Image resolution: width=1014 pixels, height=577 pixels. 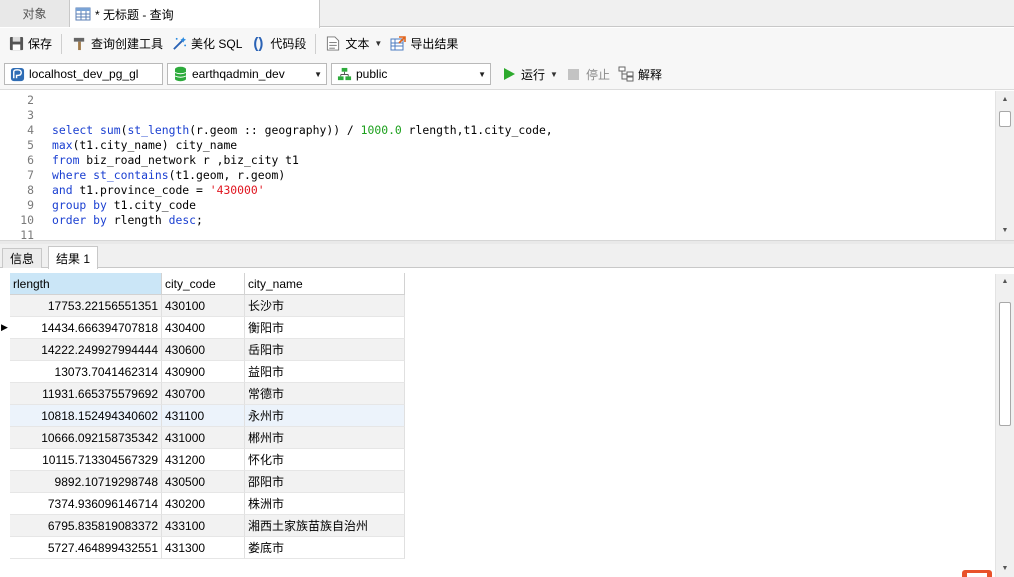 I want to click on grid-header-row: rlength city_code city_name, so click(x=202, y=284).